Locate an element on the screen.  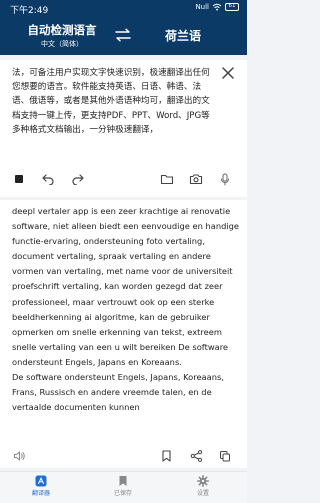
bookmark-icon is located at coordinates (166, 456).